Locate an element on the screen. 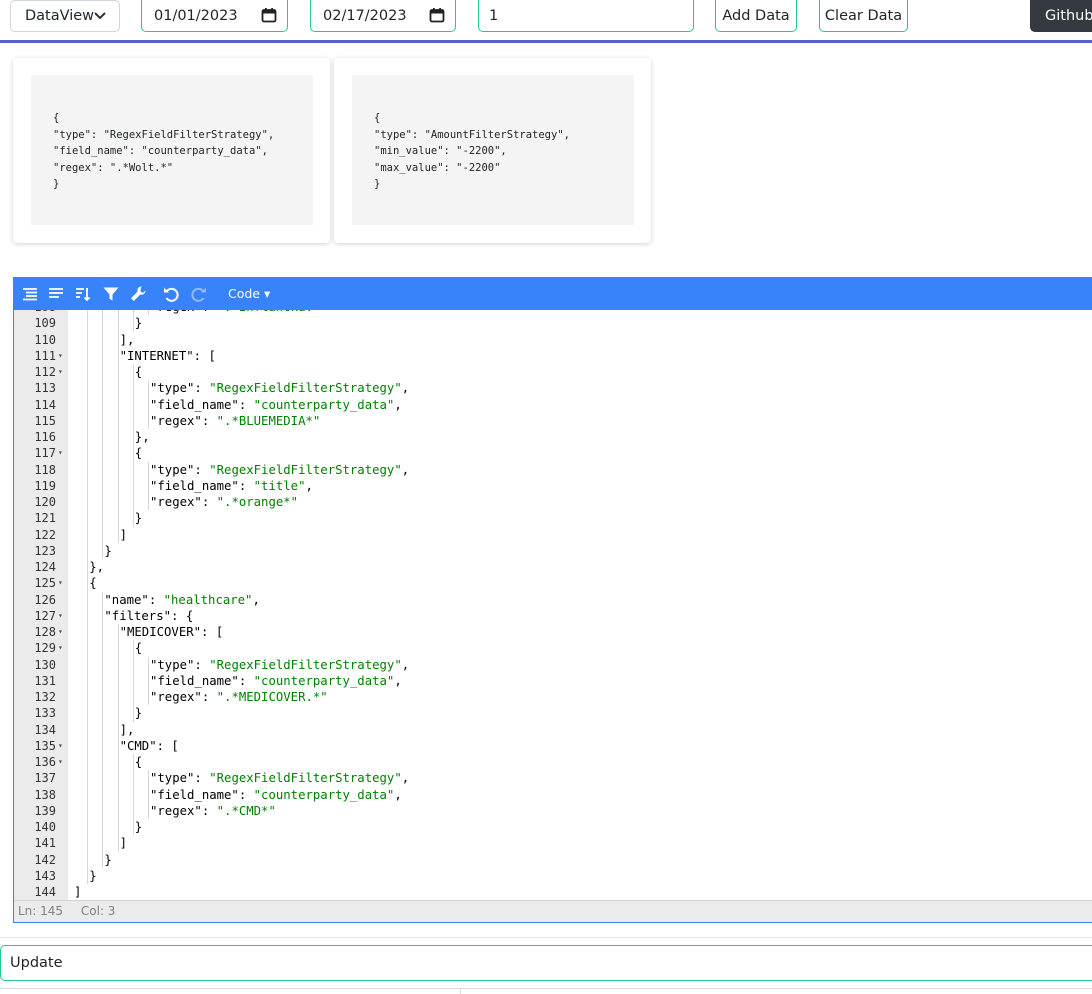 The width and height of the screenshot is (1092, 994). line-number: 118 is located at coordinates (45, 469).